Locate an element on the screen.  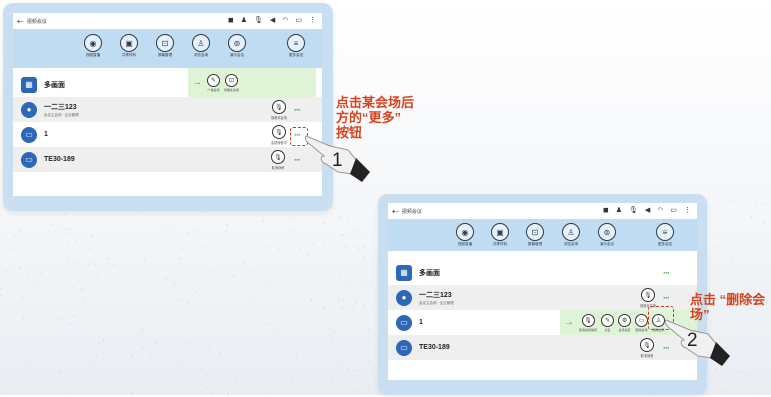
toolbar: ◉ 视频直播 ▣ 共享材料 ⊡ 屏幕管理 ♙ 浏览会场 ⊚ 演示会议 ≡ 更多会控 is located at coordinates (167, 48).